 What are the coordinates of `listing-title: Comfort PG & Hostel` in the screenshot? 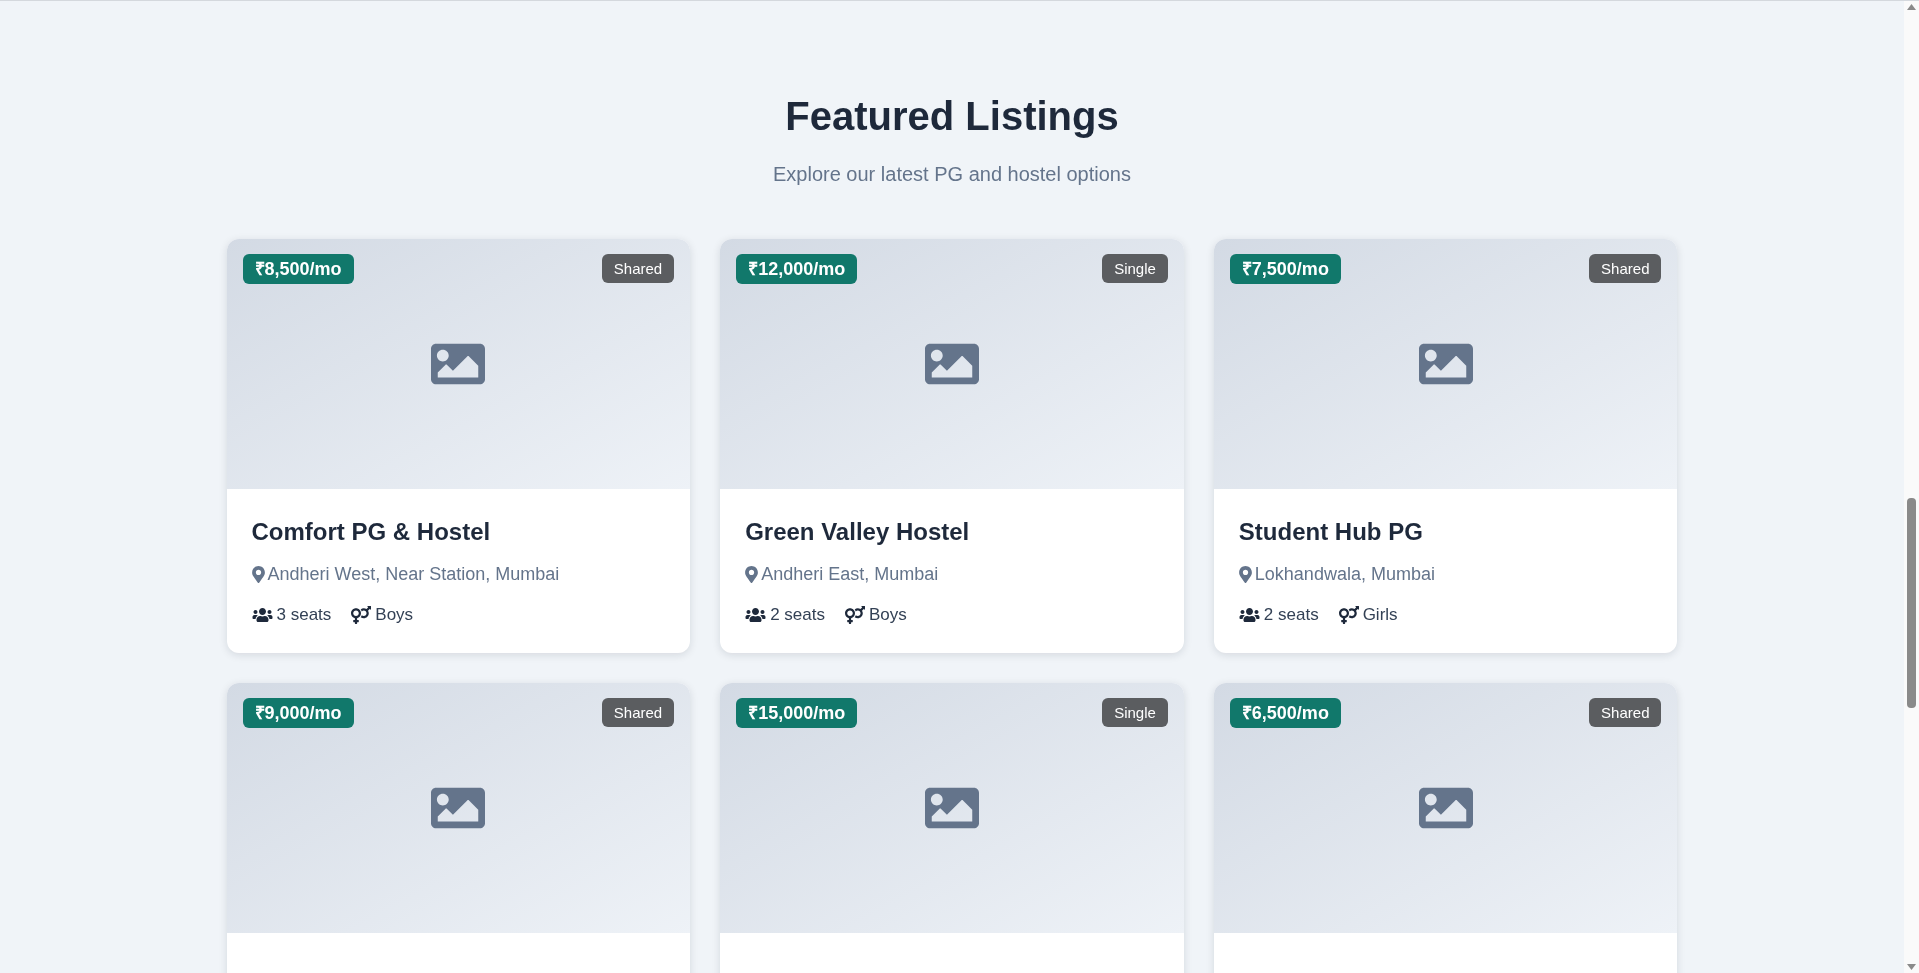 It's located at (371, 532).